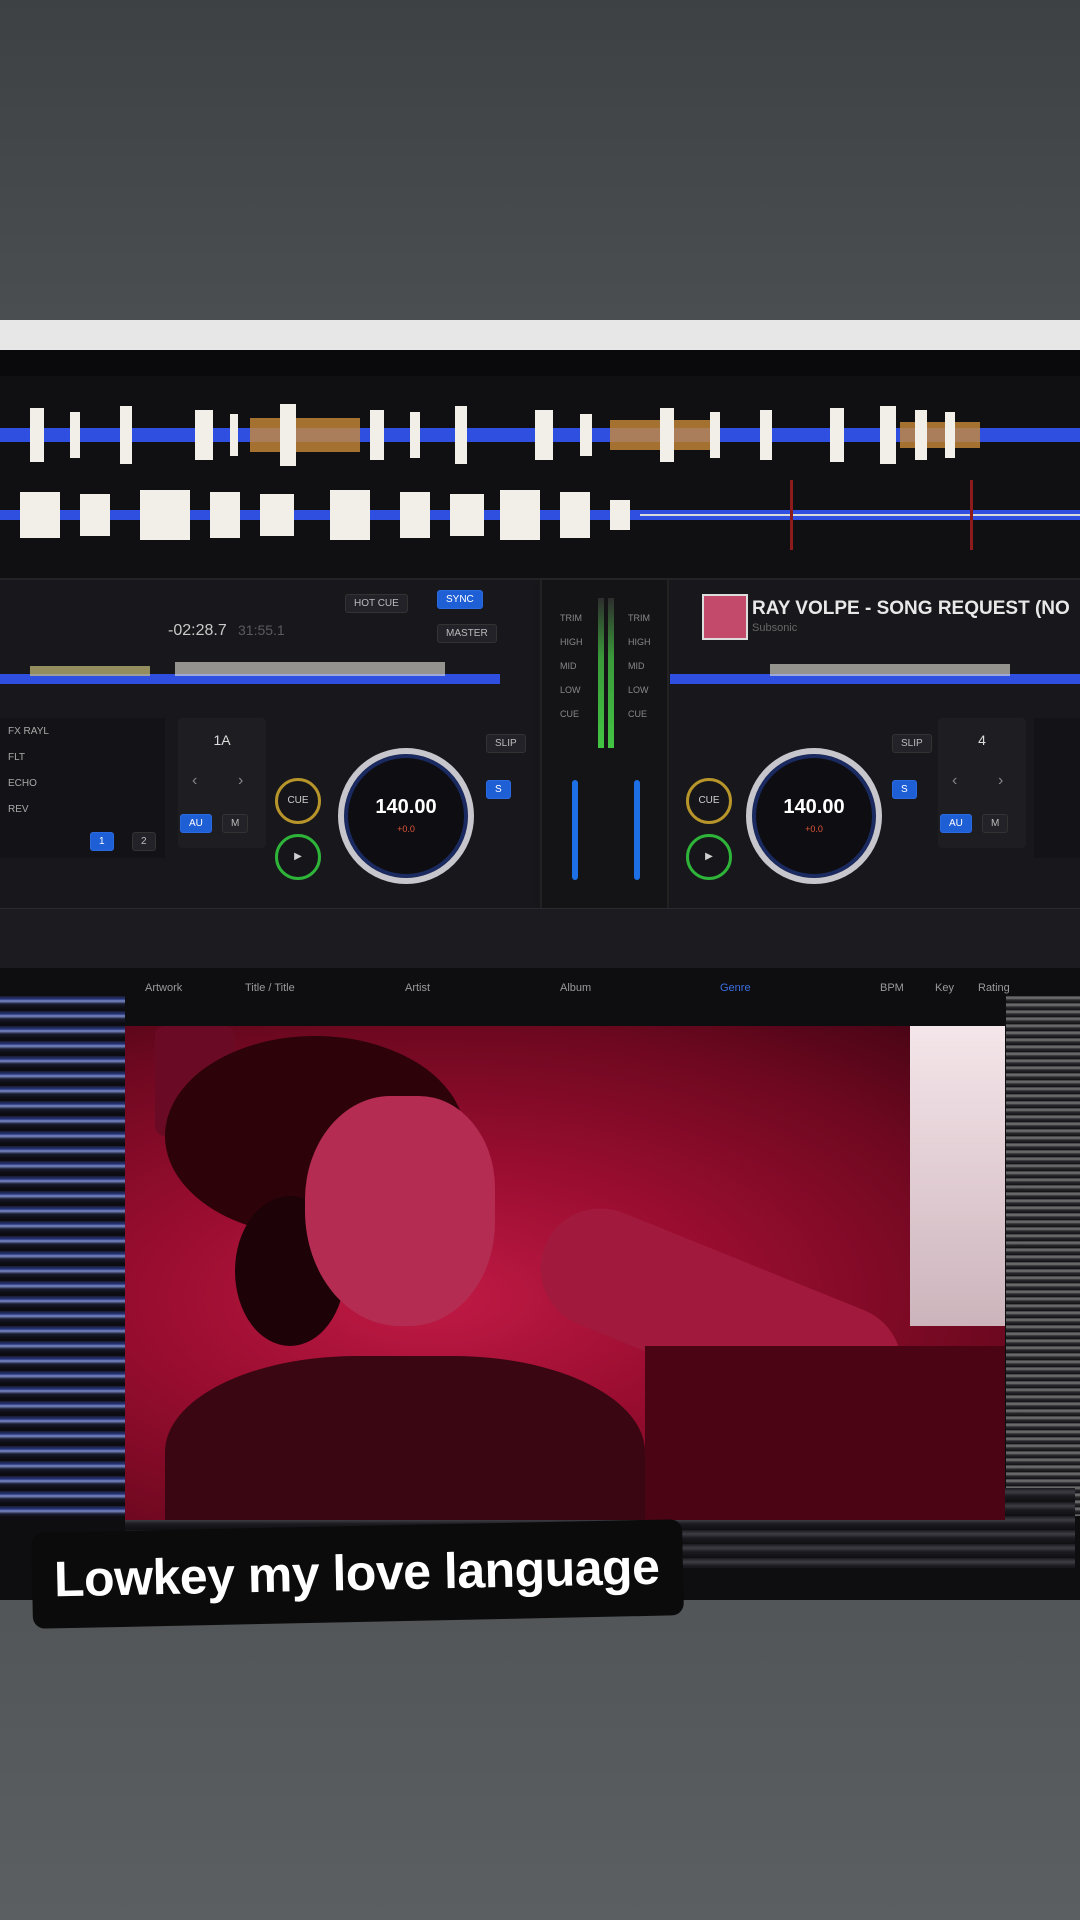 This screenshot has width=1080, height=1920. What do you see at coordinates (875, 673) in the screenshot?
I see `deck-b-overview-waveform` at bounding box center [875, 673].